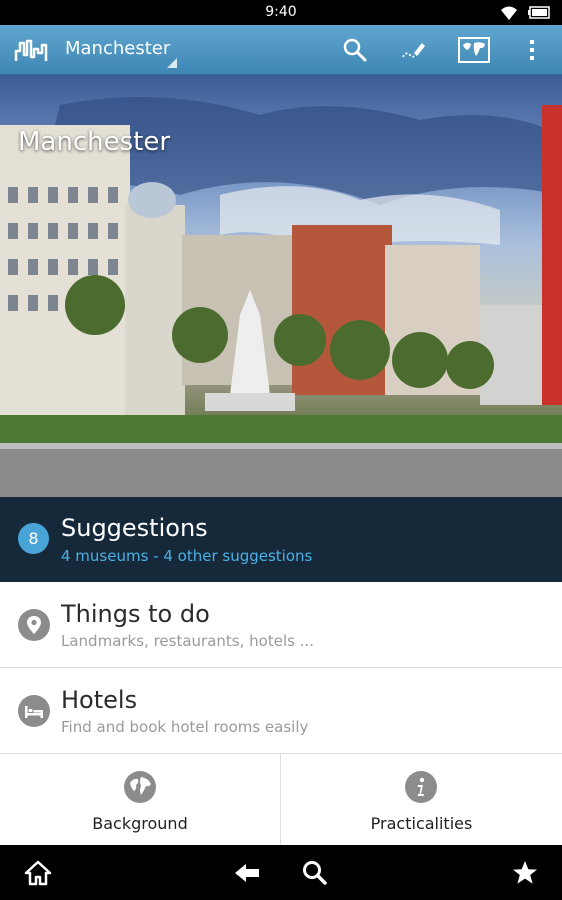  I want to click on practicalities-tile: Practicalities, so click(421, 799).